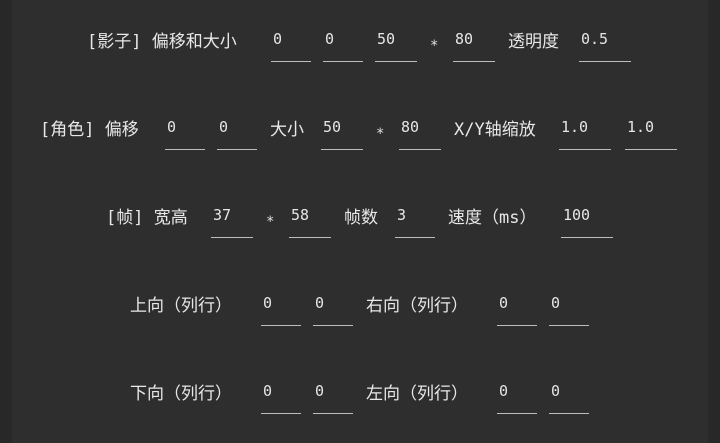  I want to click on shadow-row: [影子] 偏移和大小 0 0 50 * 80 透明度 0.5, so click(360, 43).